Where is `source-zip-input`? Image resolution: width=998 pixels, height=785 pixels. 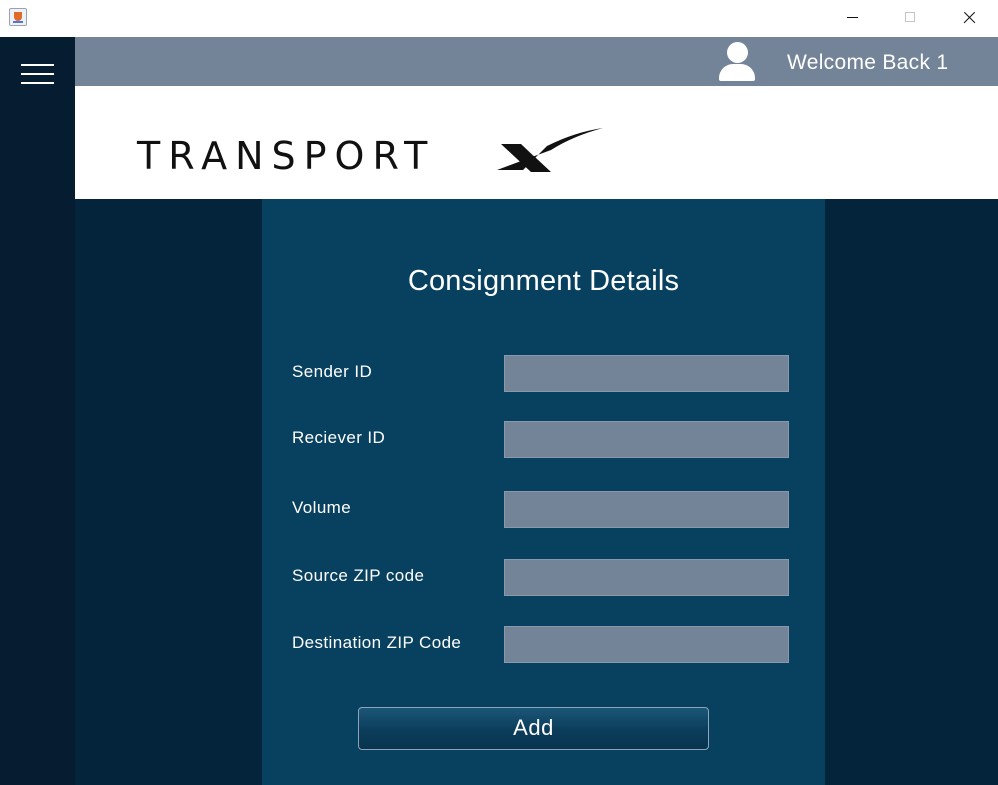
source-zip-input is located at coordinates (646, 577).